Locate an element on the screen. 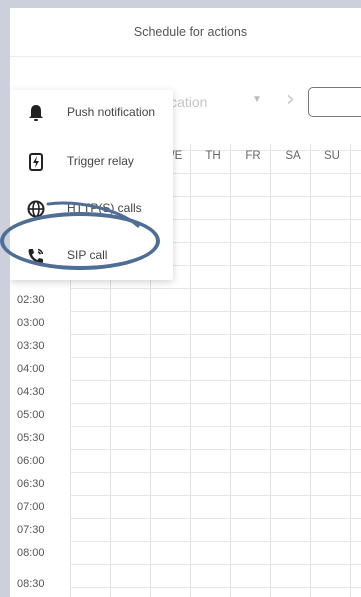 The height and width of the screenshot is (597, 361). page-title: Schedule for actions is located at coordinates (190, 32).